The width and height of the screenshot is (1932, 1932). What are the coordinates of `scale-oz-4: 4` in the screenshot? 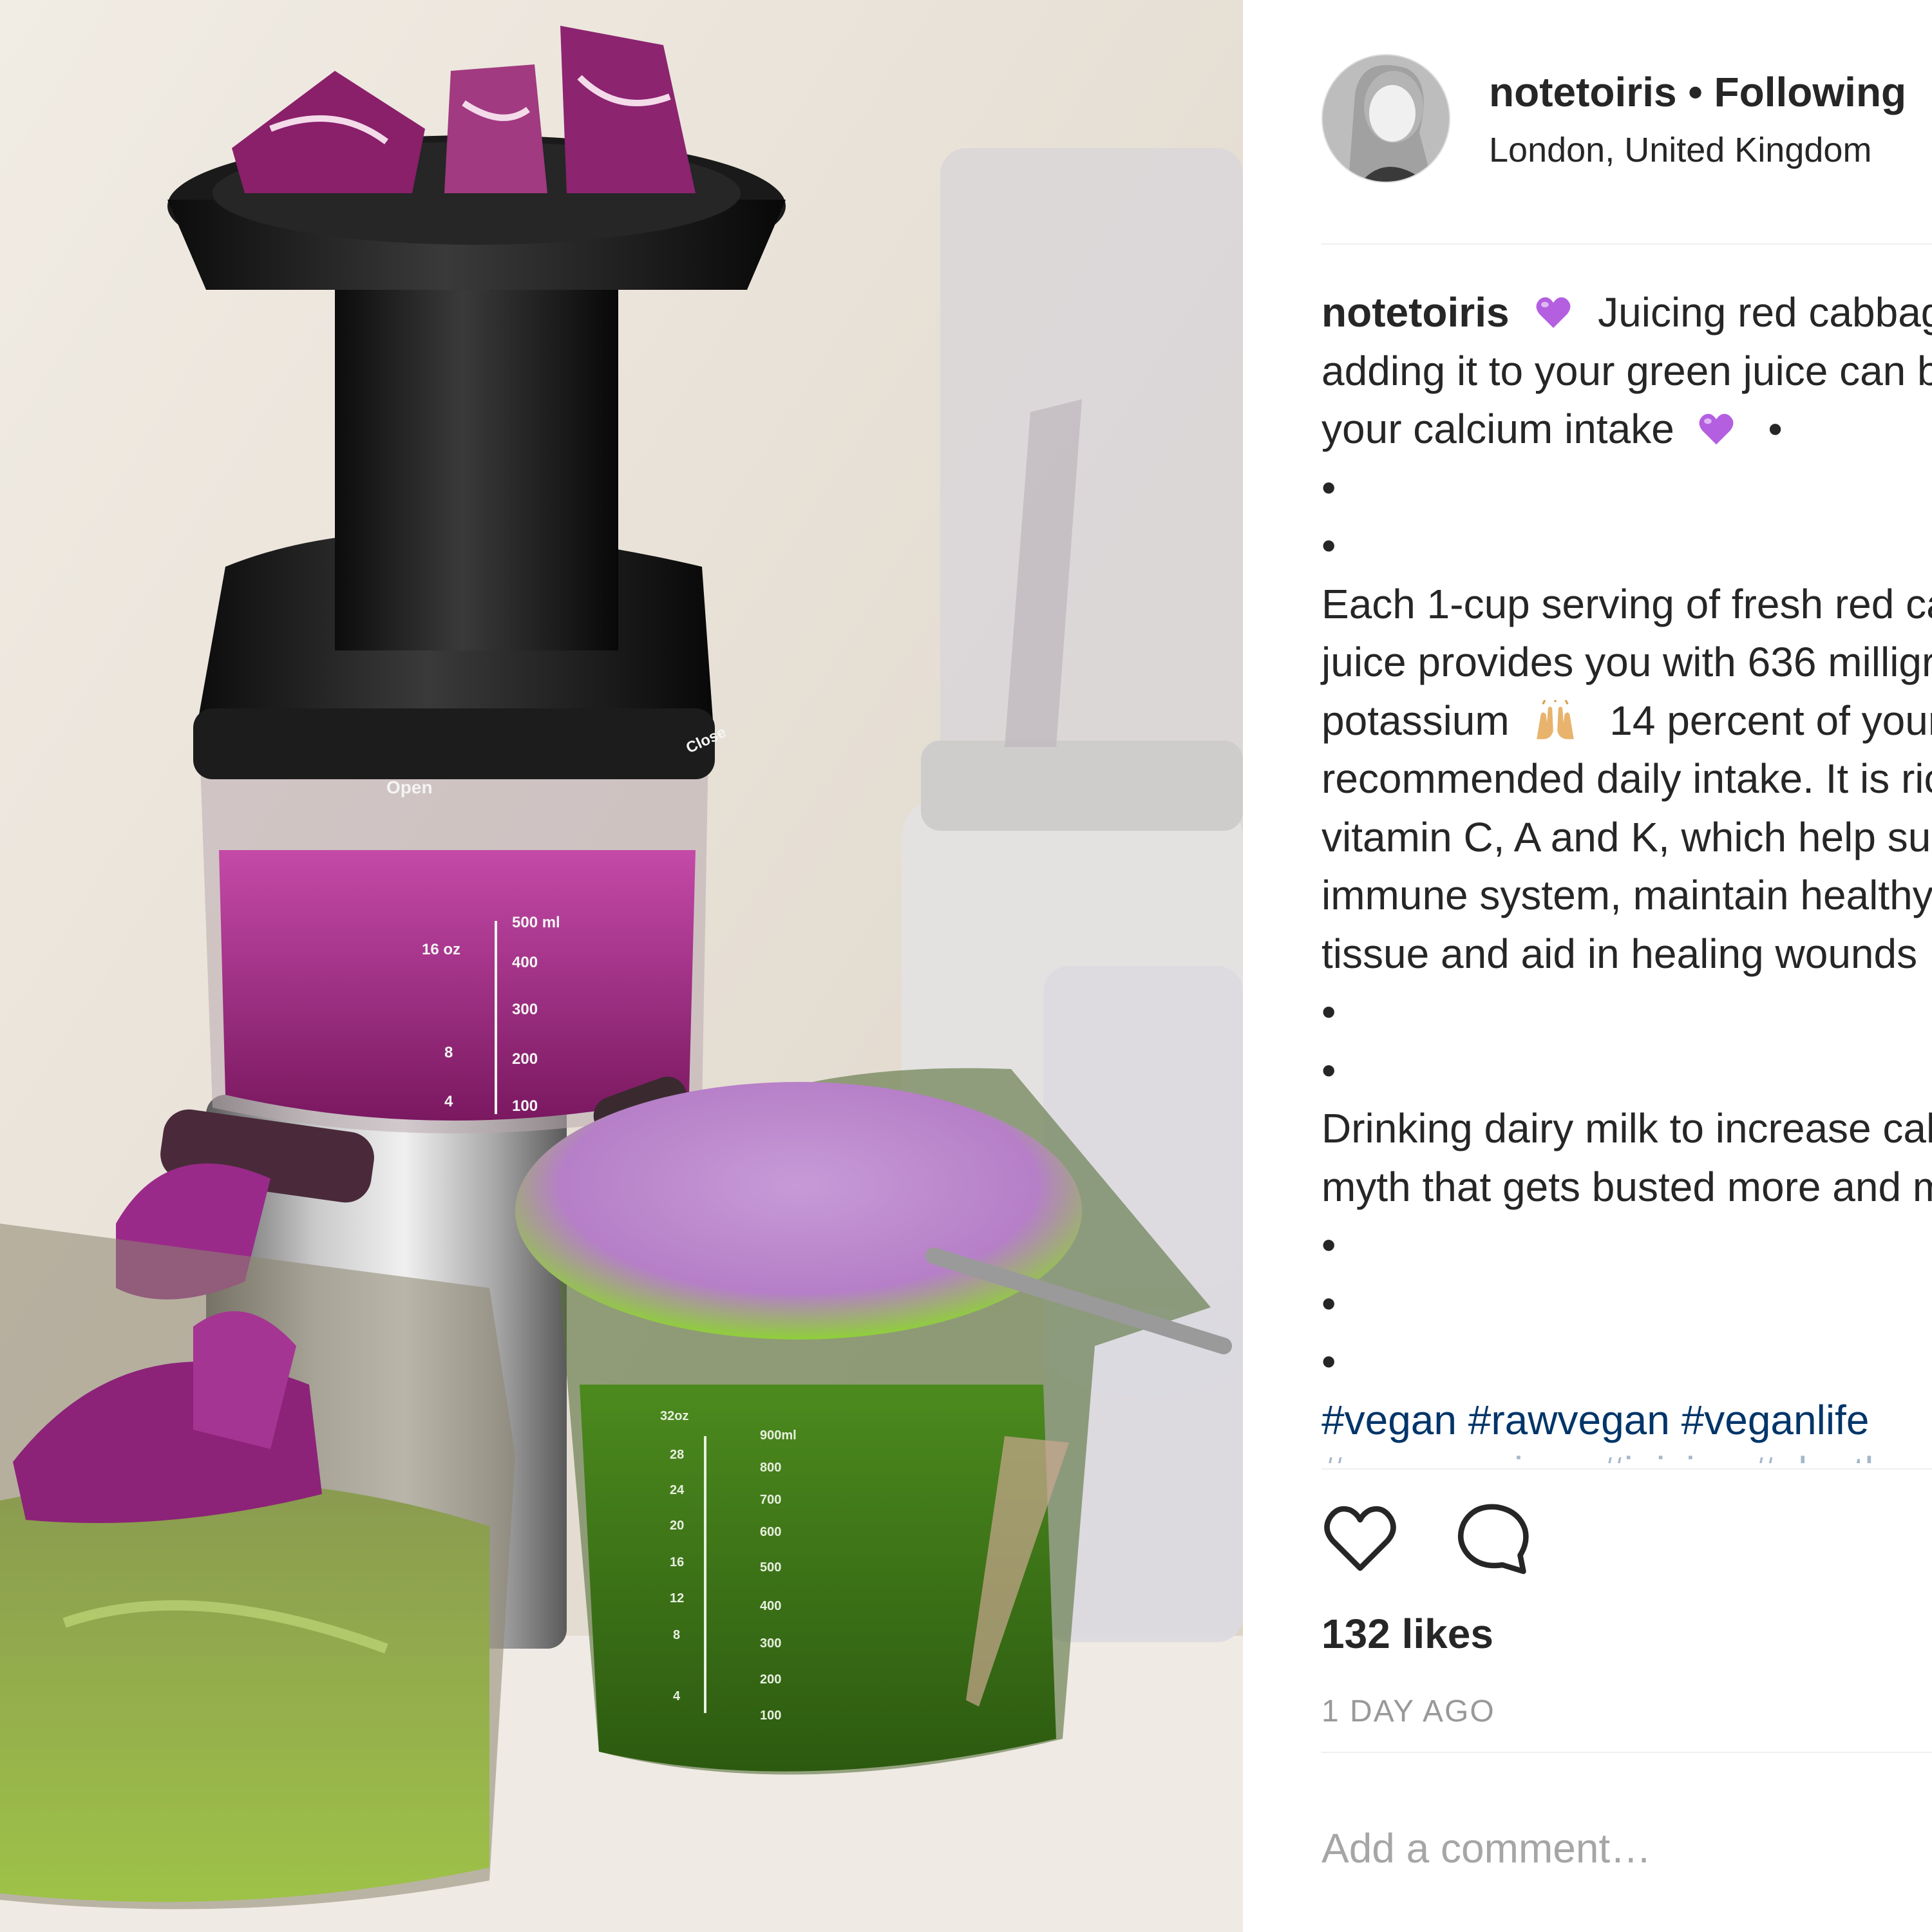 It's located at (448, 1101).